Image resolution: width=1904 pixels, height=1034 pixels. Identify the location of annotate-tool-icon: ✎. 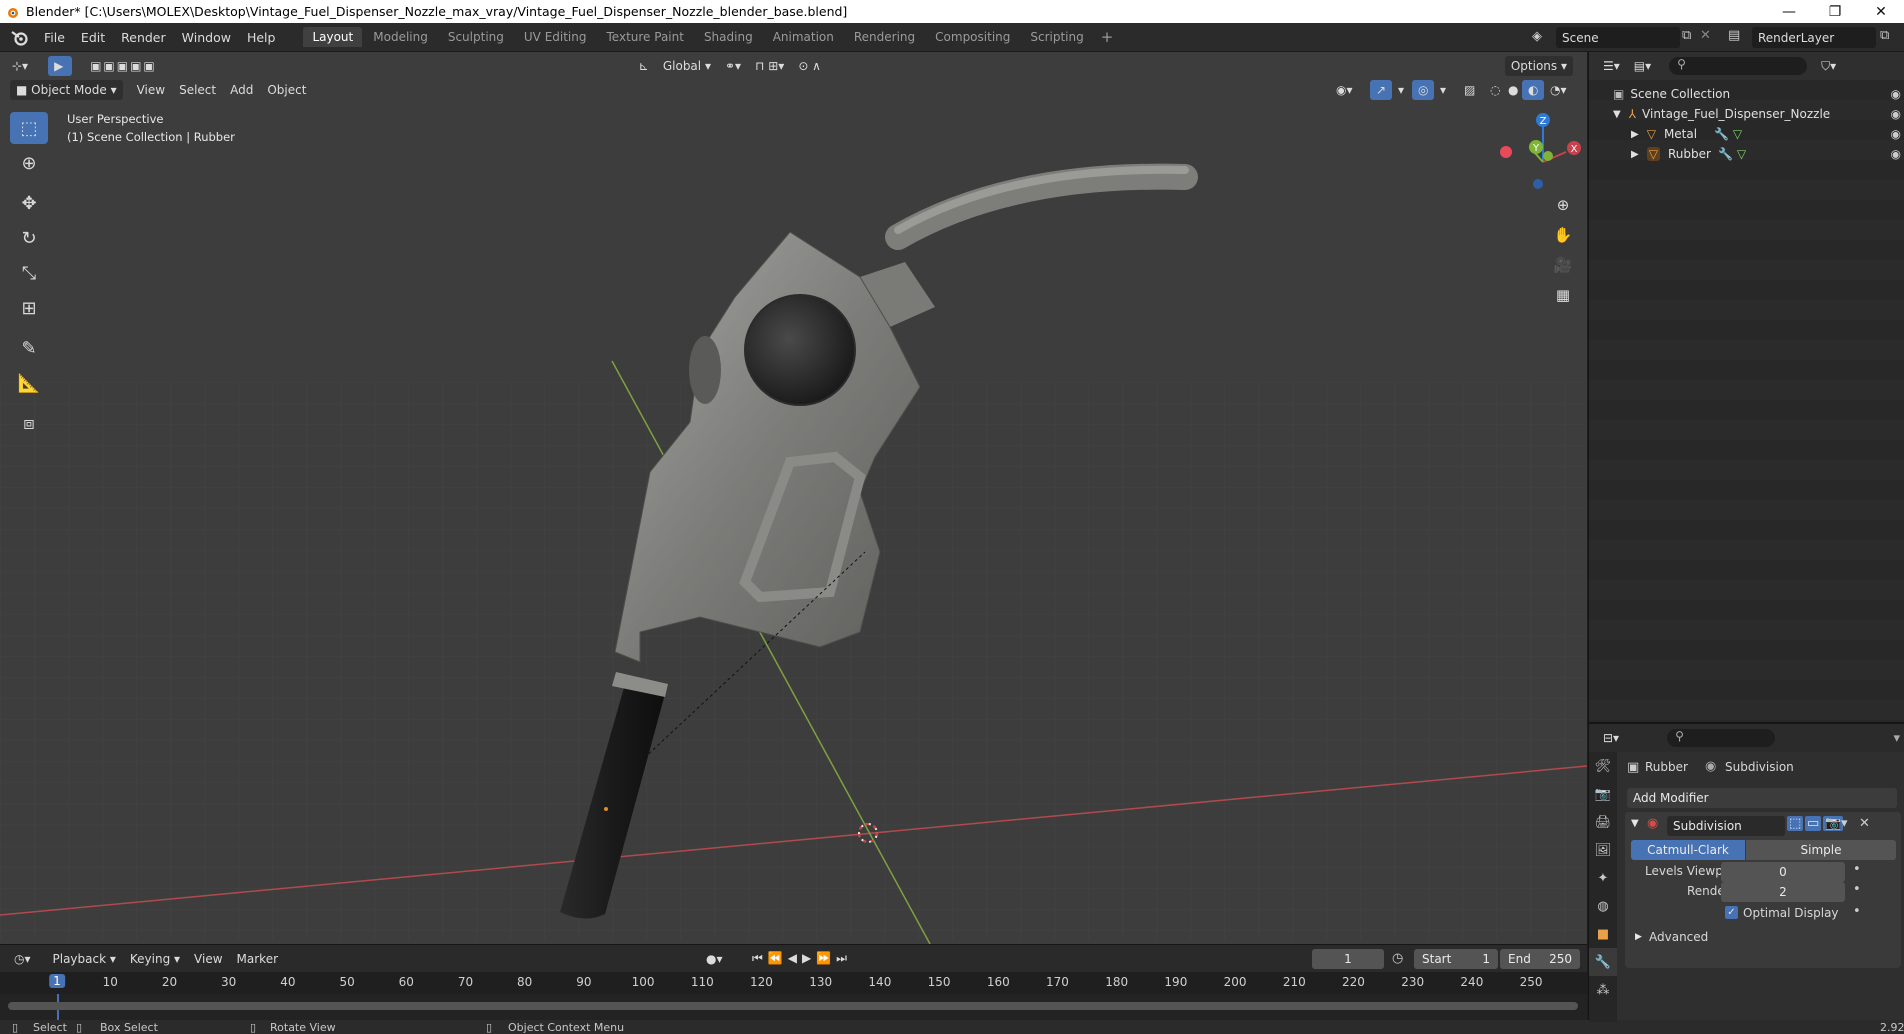
(29, 348).